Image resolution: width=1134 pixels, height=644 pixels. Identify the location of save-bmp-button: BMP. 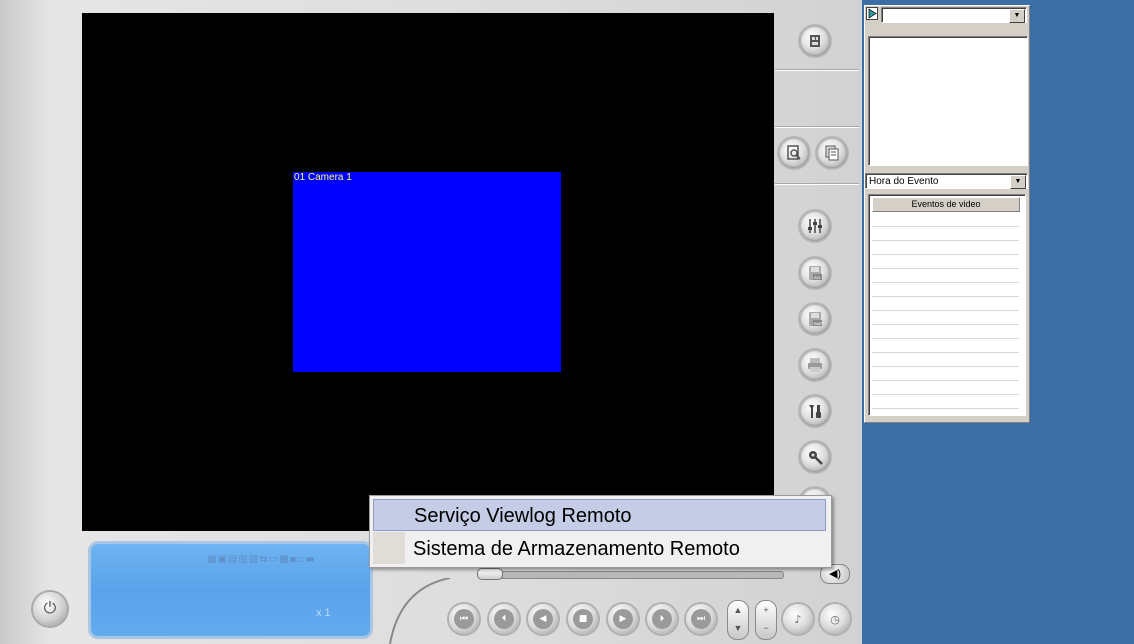
(815, 319).